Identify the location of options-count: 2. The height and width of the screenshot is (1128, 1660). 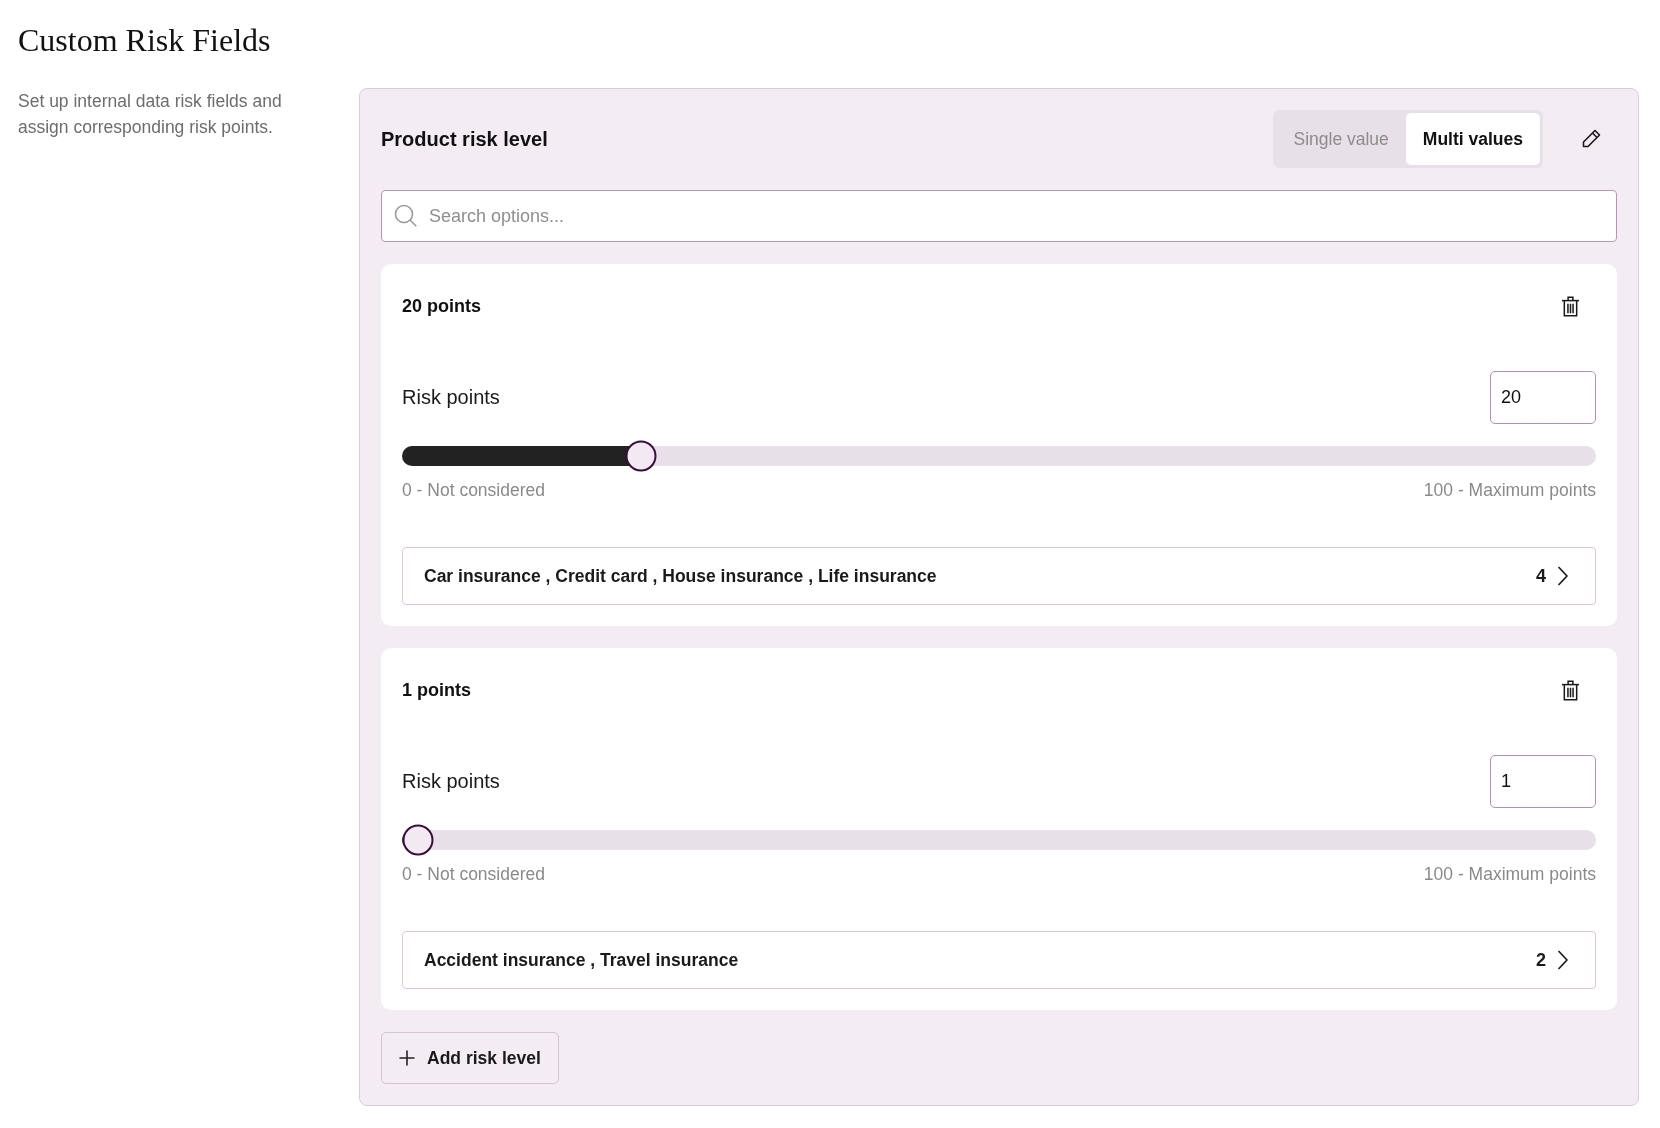
(1541, 960).